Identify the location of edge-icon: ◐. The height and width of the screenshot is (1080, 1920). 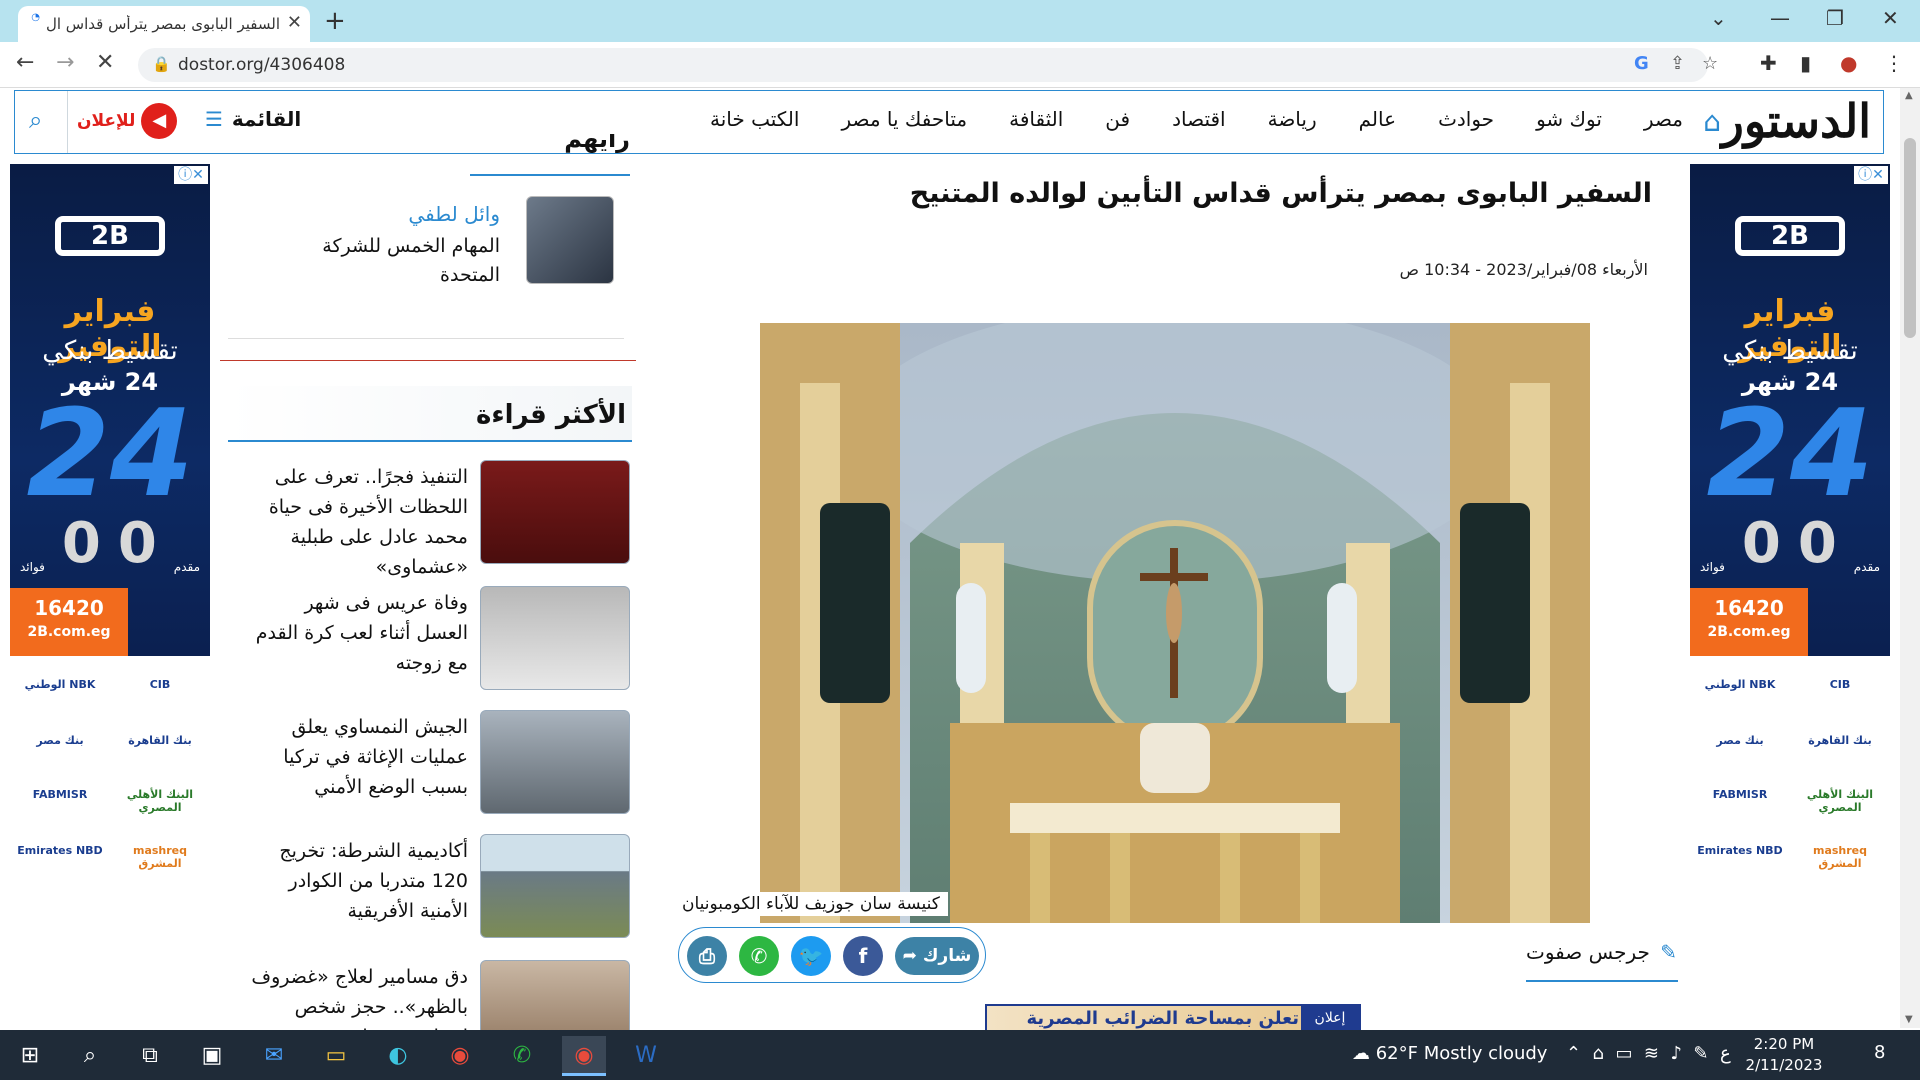
(398, 1056).